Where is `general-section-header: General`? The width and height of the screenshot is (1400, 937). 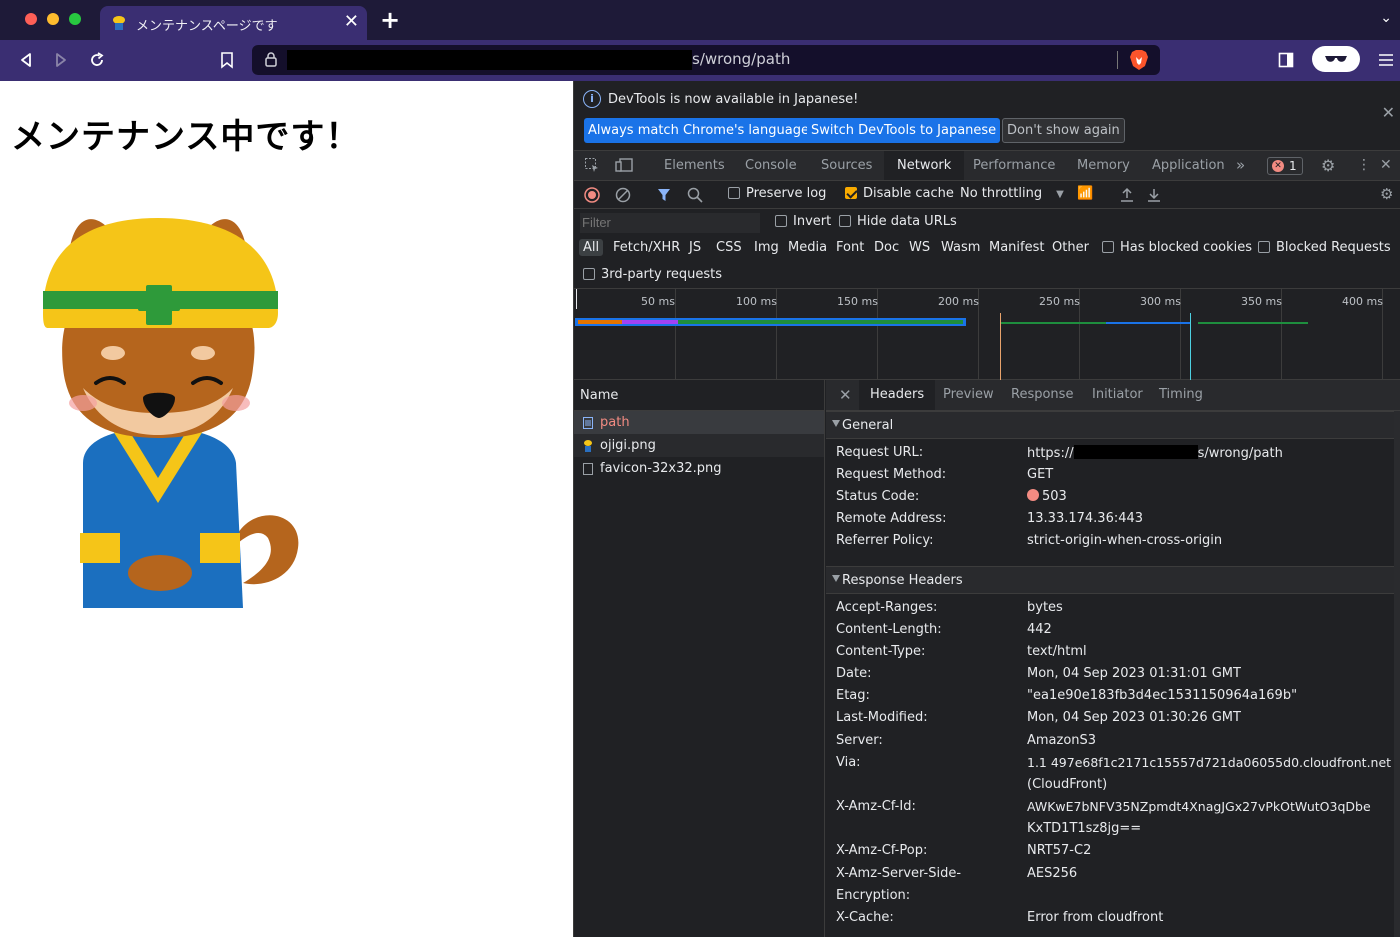
general-section-header: General is located at coordinates (1110, 425).